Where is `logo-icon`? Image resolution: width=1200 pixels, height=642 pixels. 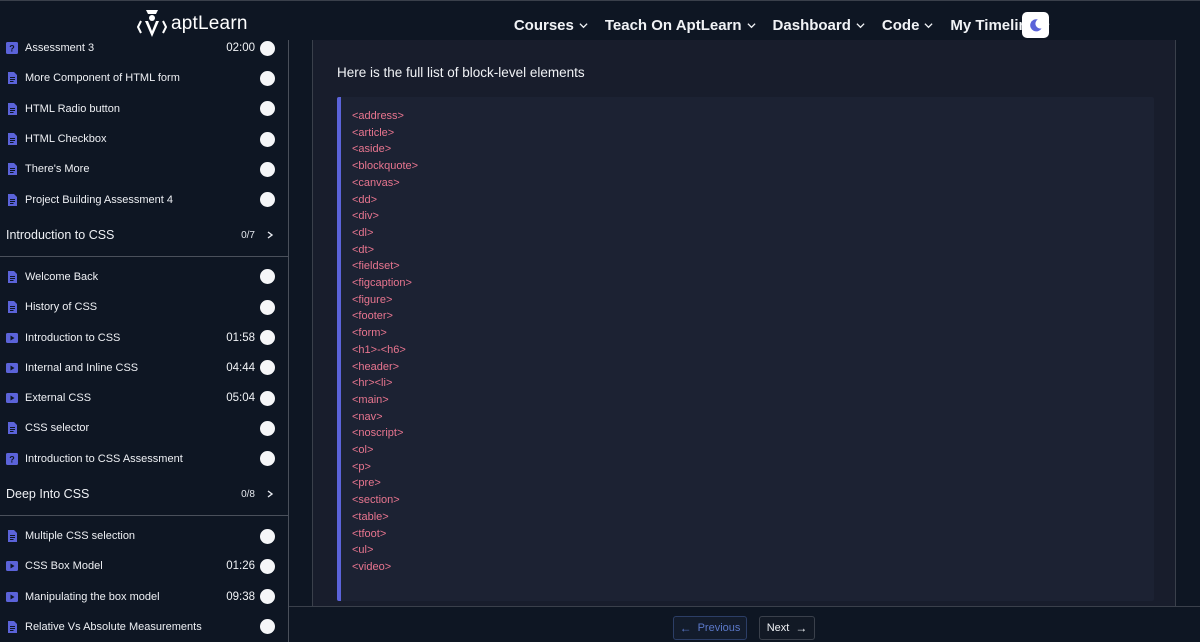
logo-icon is located at coordinates (152, 23).